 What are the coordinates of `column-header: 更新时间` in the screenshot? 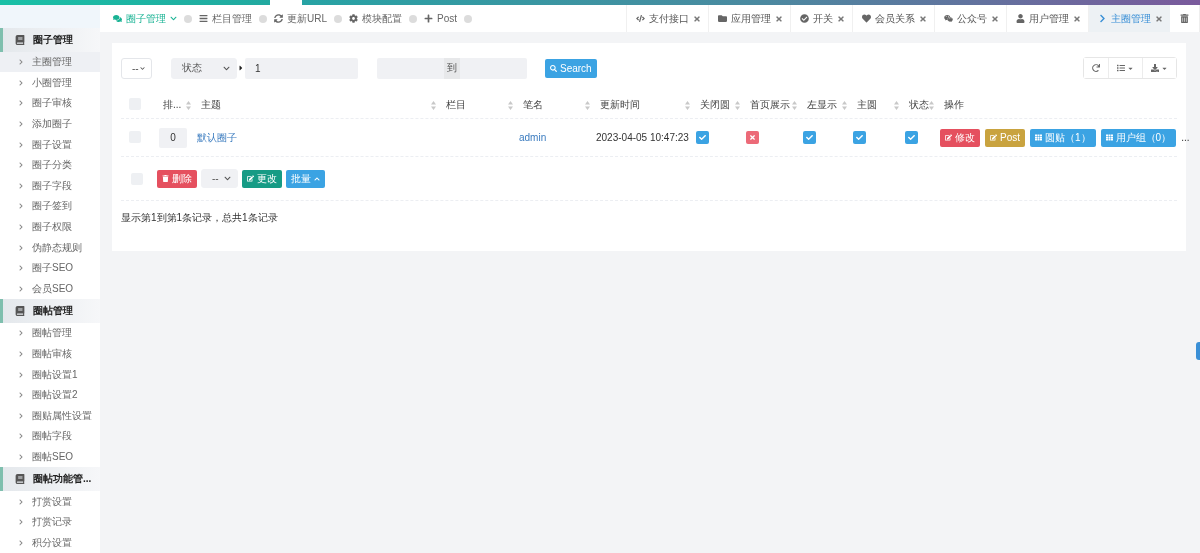 It's located at (646, 105).